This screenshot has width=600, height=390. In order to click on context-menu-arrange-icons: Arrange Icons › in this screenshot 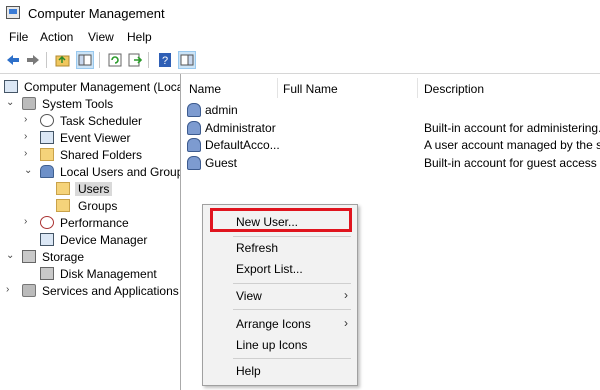, I will do `click(280, 324)`.